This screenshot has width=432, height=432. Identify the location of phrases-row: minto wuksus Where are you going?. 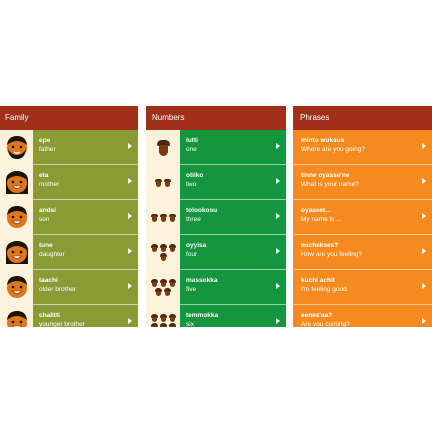
(362, 147).